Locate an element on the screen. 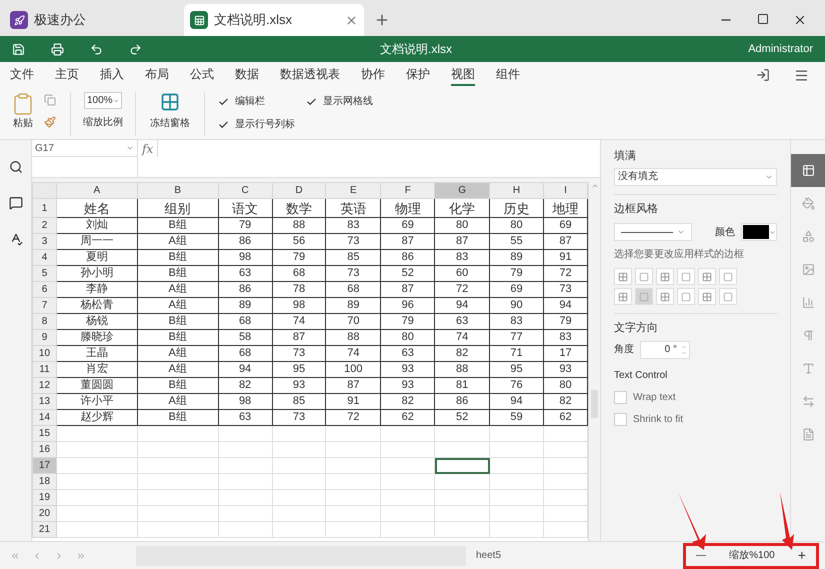 The width and height of the screenshot is (825, 569). menu-tab: 协作 is located at coordinates (373, 75).